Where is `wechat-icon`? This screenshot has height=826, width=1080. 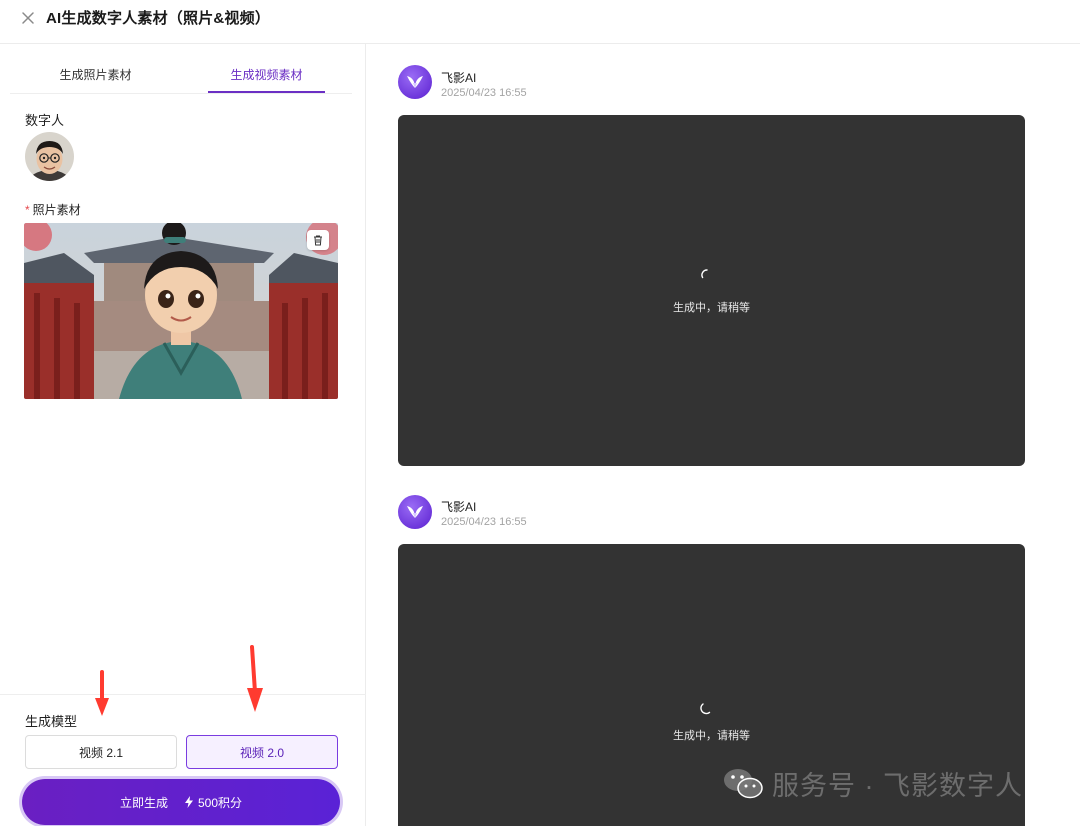 wechat-icon is located at coordinates (743, 784).